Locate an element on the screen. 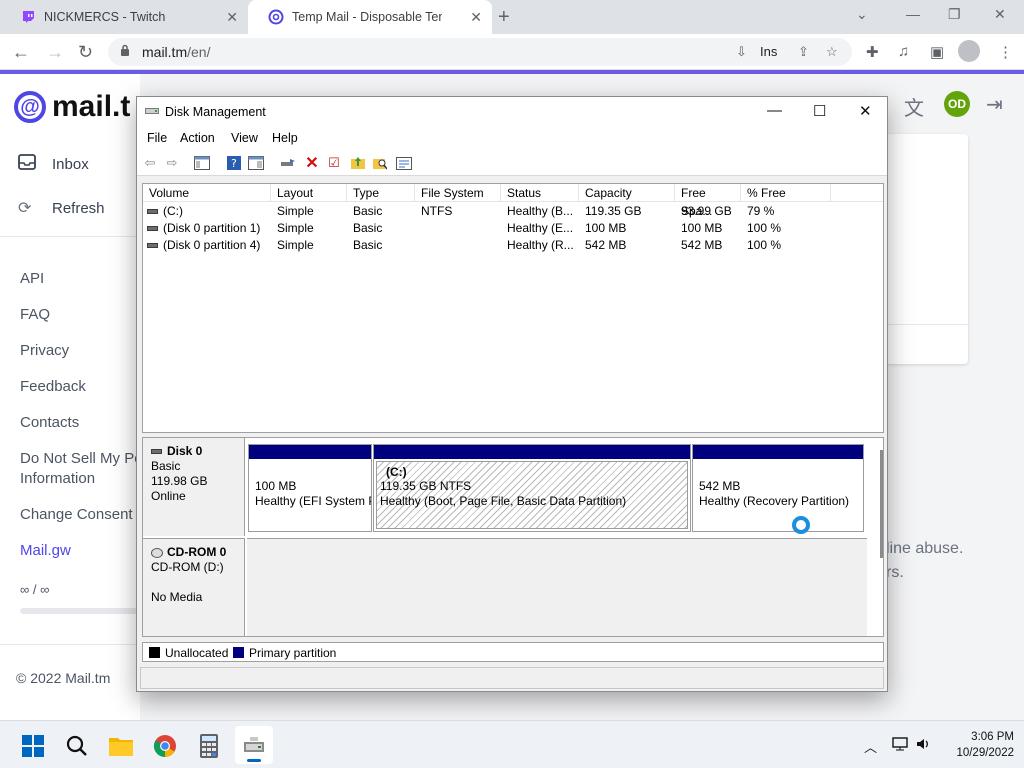  menu-help: Help is located at coordinates (285, 138).